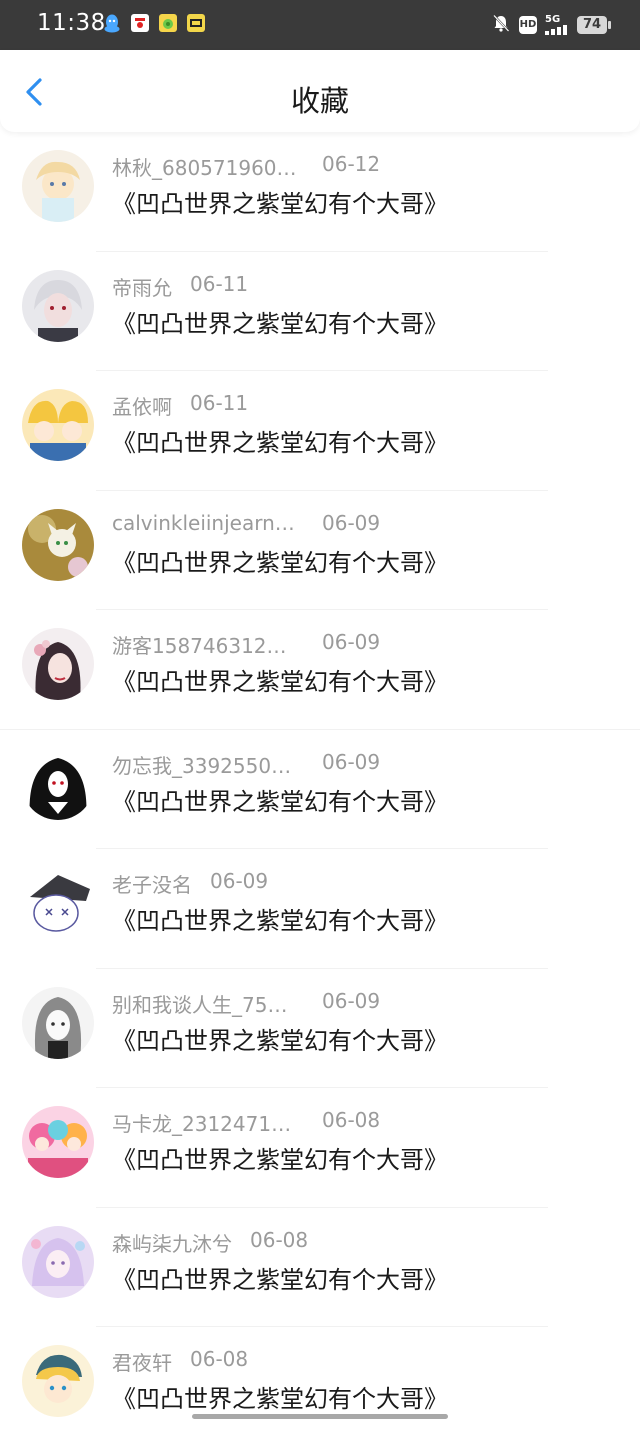  I want to click on battery-indicator: 74, so click(594, 25).